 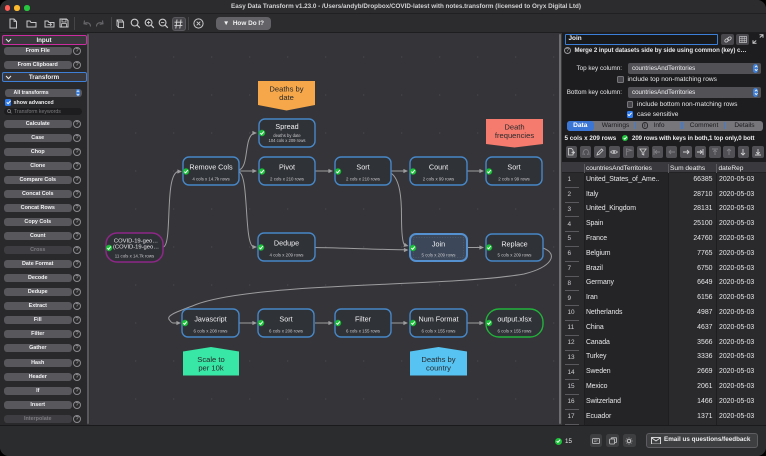 What do you see at coordinates (286, 243) in the screenshot?
I see `svg-text: Dedupe` at bounding box center [286, 243].